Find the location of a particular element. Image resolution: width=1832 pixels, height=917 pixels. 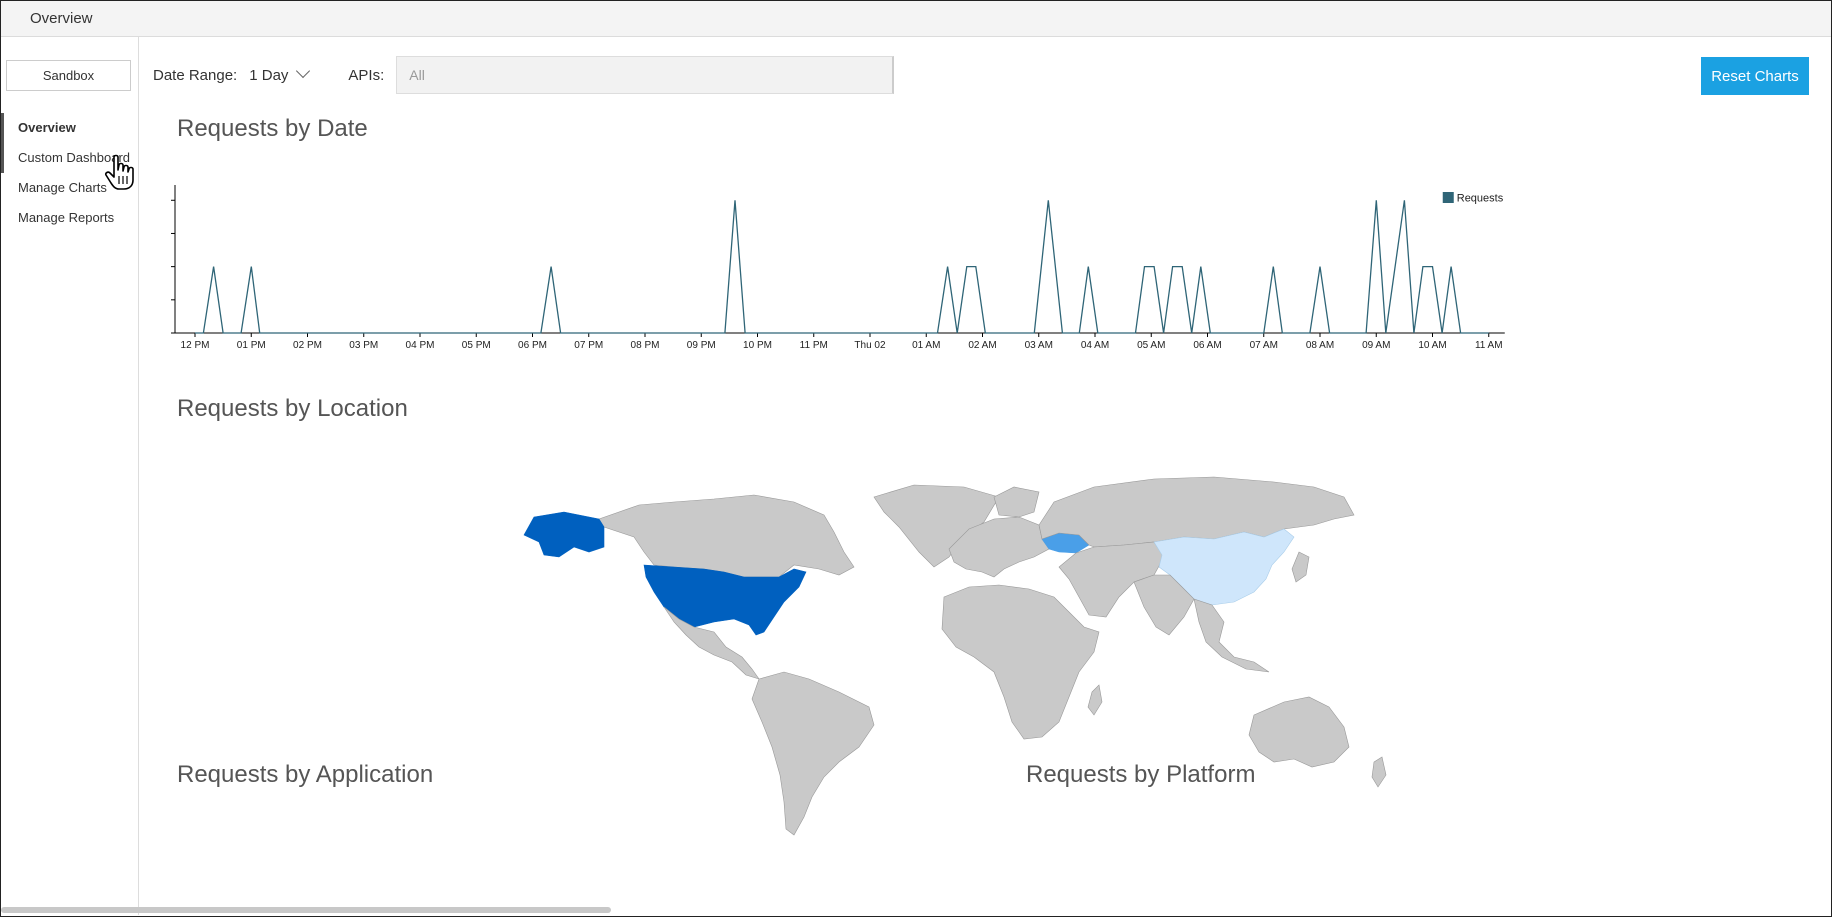

filter-bar: Date Range: 1 Day APIs: All is located at coordinates (524, 75).